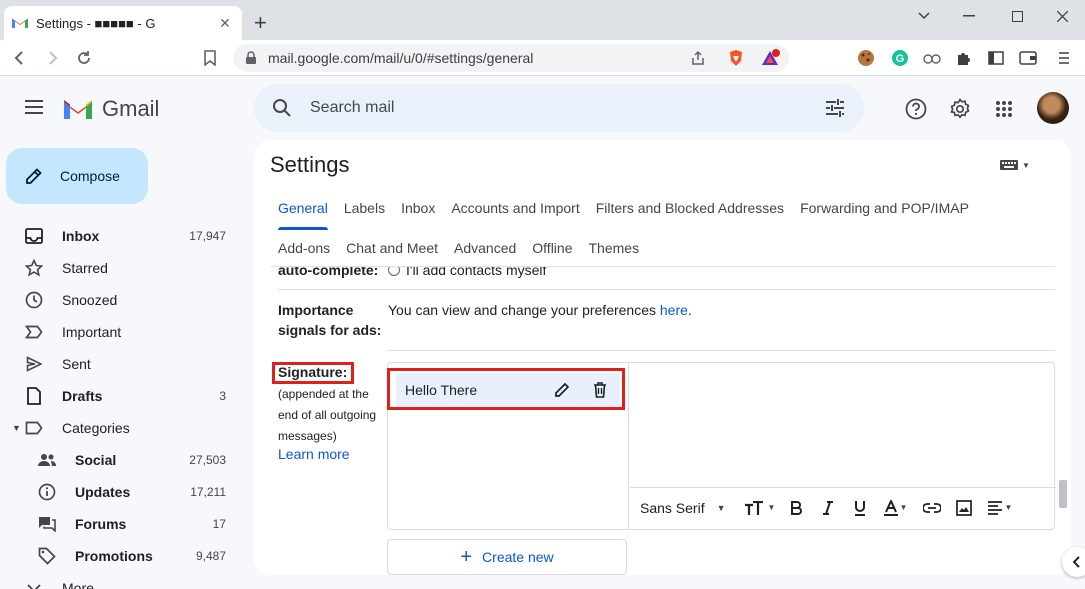 This screenshot has width=1085, height=589. I want to click on tab-accounts-and-import: Accounts and Import, so click(515, 208).